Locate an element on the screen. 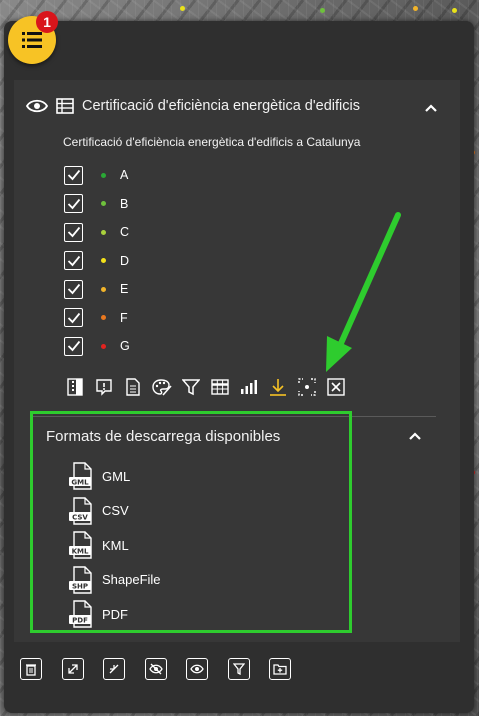  close-button is located at coordinates (335, 387).